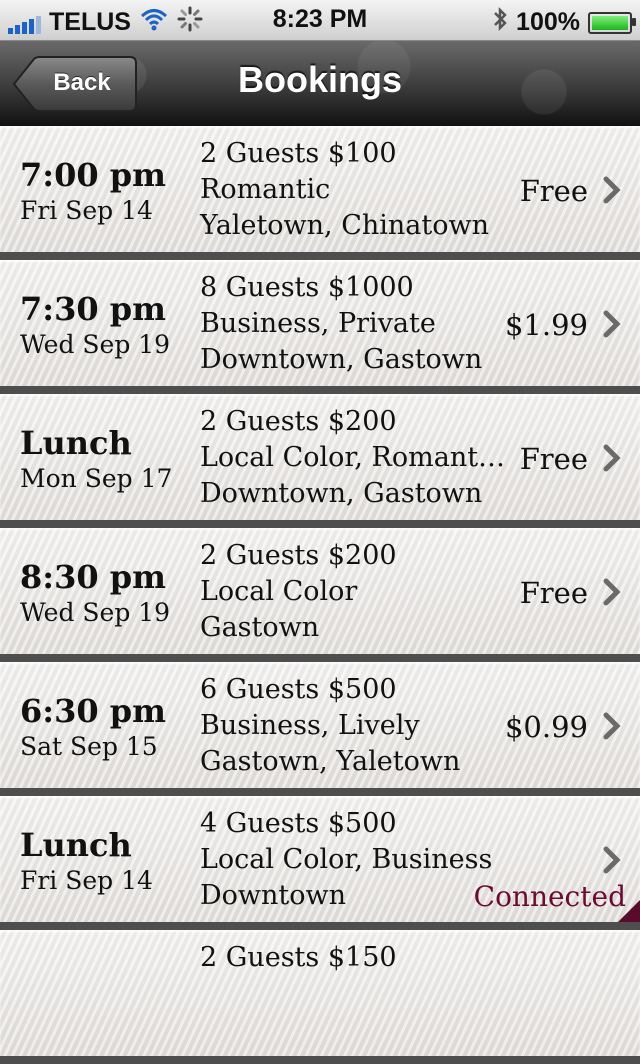 This screenshot has height=1064, width=640. I want to click on battery-icon, so click(612, 22).